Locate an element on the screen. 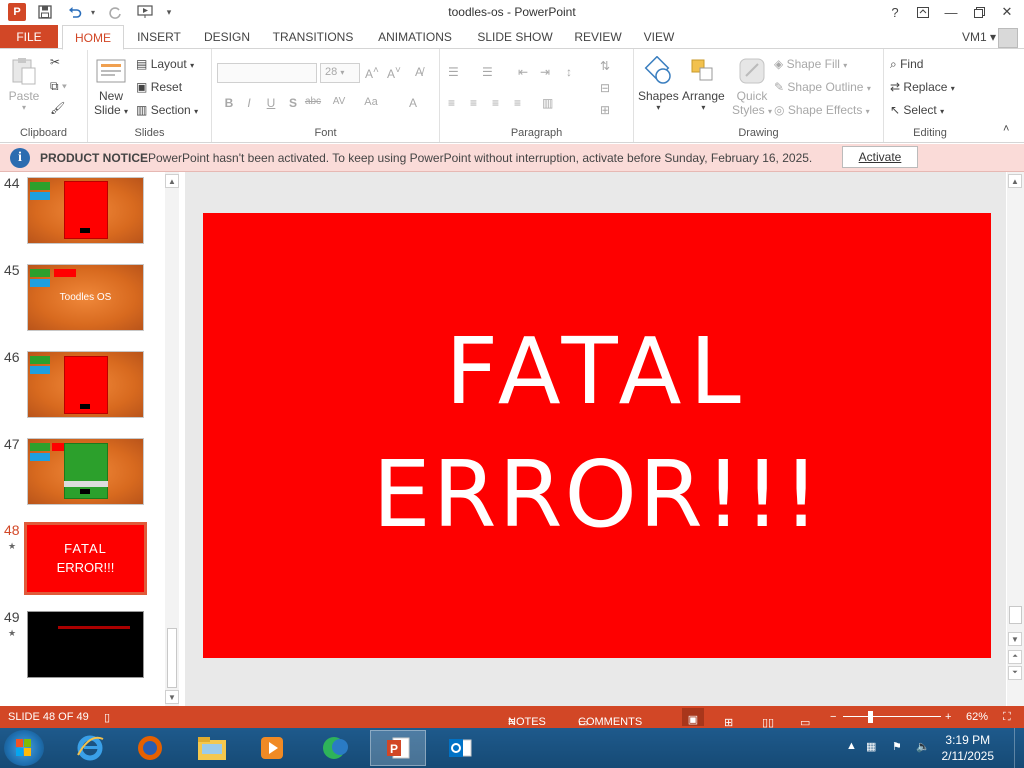 The width and height of the screenshot is (1024, 768). shape-outline-button: ✎ Shape Outline ▾ is located at coordinates (822, 87).